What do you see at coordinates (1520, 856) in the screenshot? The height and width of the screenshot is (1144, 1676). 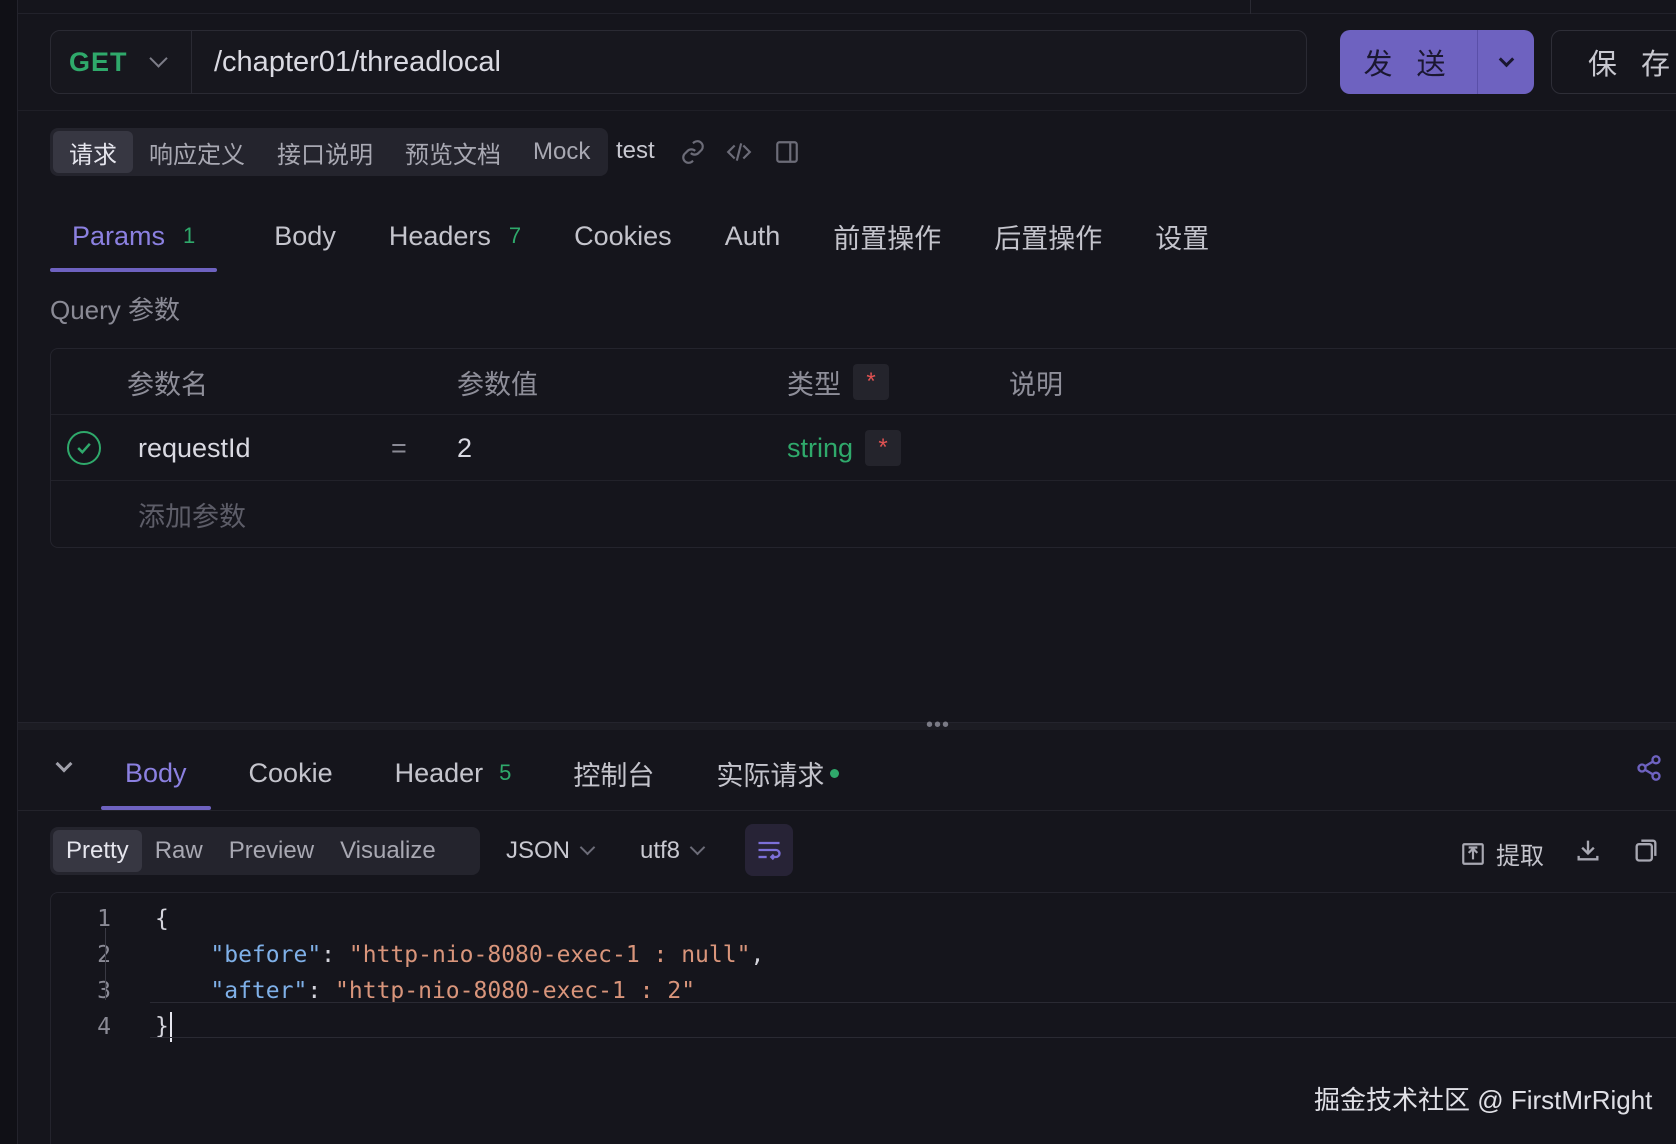 I see `extract-label: 提取` at bounding box center [1520, 856].